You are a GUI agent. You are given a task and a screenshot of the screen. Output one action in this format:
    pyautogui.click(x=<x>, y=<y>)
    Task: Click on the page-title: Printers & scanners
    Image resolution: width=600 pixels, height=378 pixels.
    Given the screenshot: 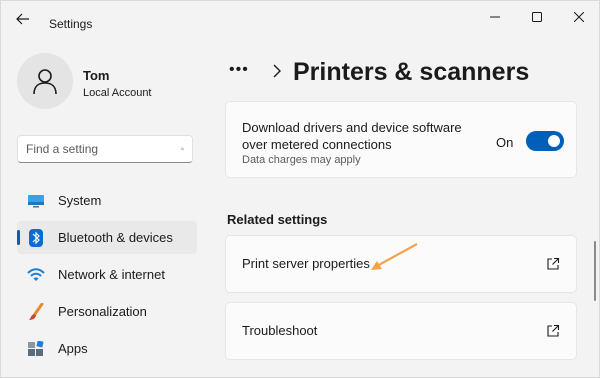 What is the action you would take?
    pyautogui.click(x=411, y=72)
    